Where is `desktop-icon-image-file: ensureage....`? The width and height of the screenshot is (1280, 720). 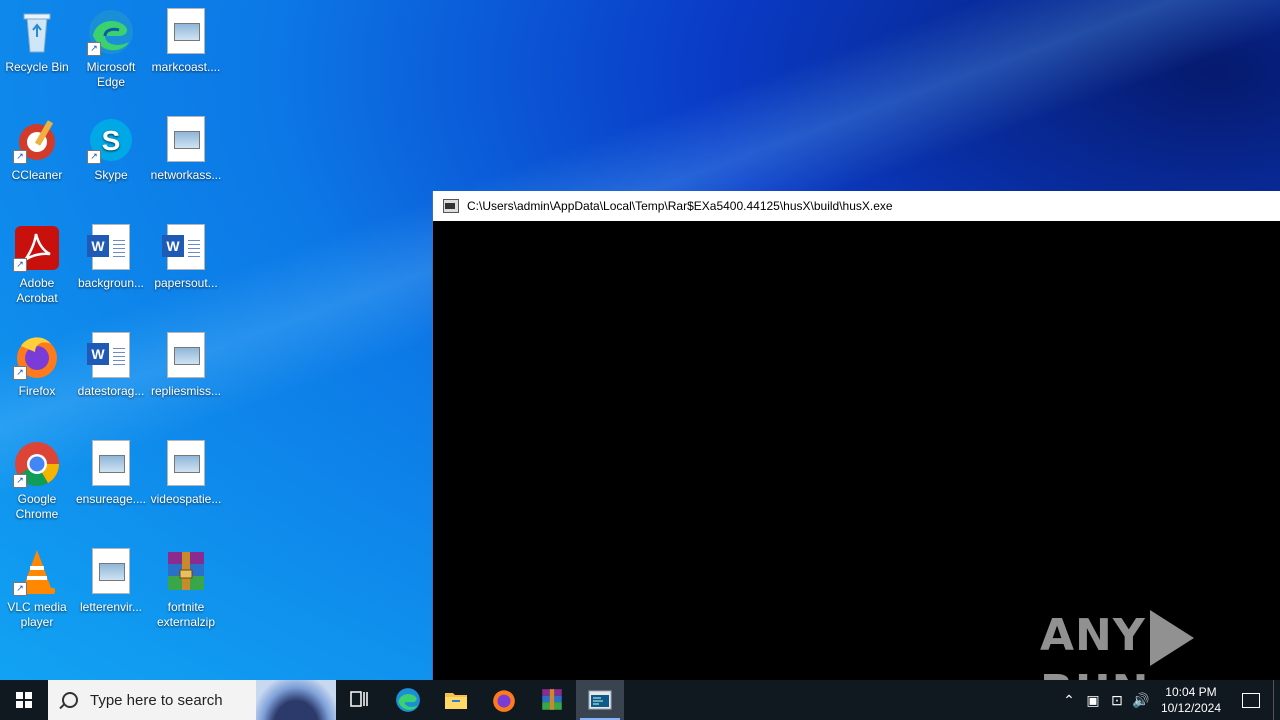
desktop-icon-image-file: ensureage.... is located at coordinates (111, 473).